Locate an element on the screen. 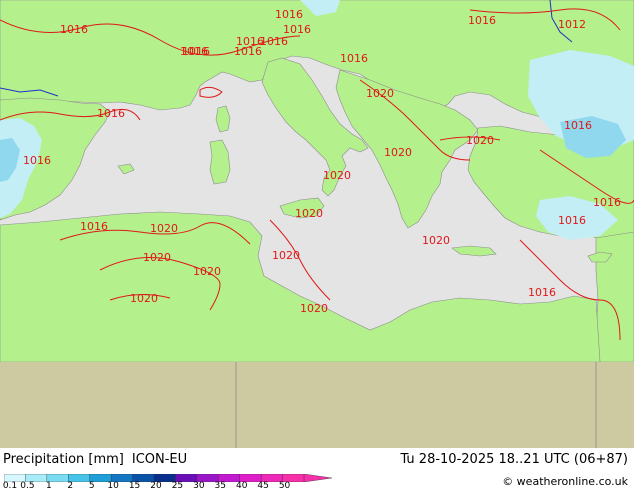  credit-link: © weatheronline.co.uk is located at coordinates (565, 481).